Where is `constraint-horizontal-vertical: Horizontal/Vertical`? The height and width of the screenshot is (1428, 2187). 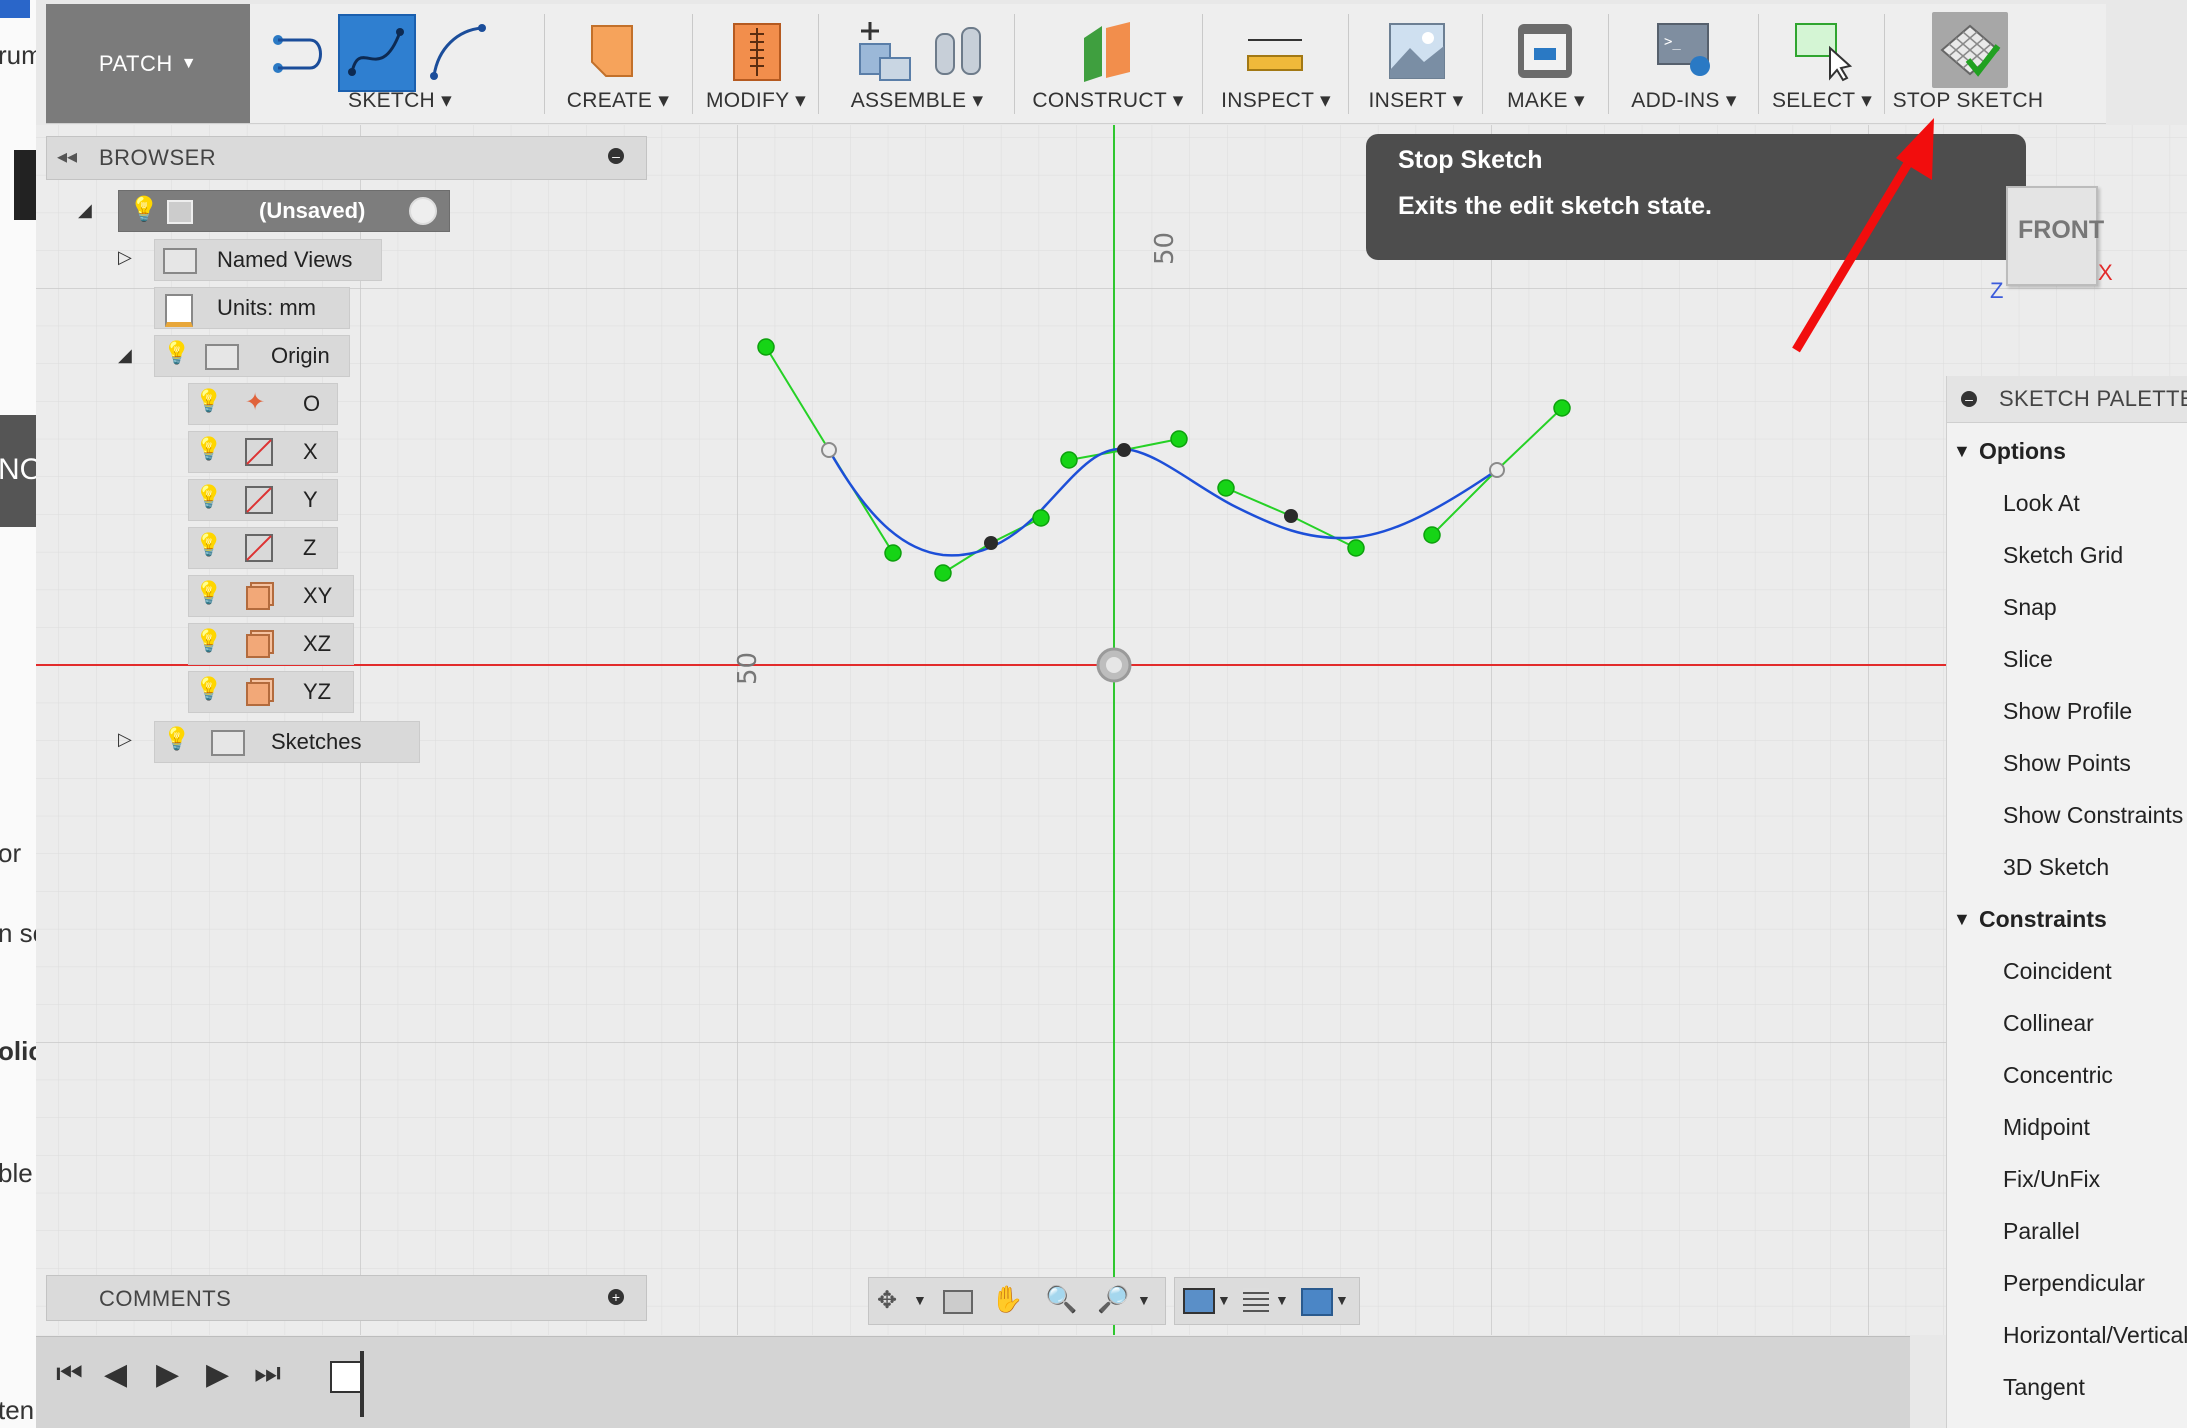
constraint-horizontal-vertical: Horizontal/Vertical is located at coordinates (2095, 1335).